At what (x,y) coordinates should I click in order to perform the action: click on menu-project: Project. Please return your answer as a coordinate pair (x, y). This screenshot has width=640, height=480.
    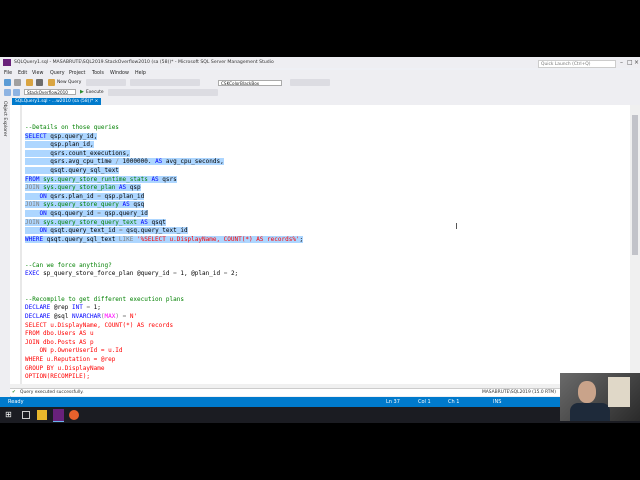
    Looking at the image, I should click on (77, 73).